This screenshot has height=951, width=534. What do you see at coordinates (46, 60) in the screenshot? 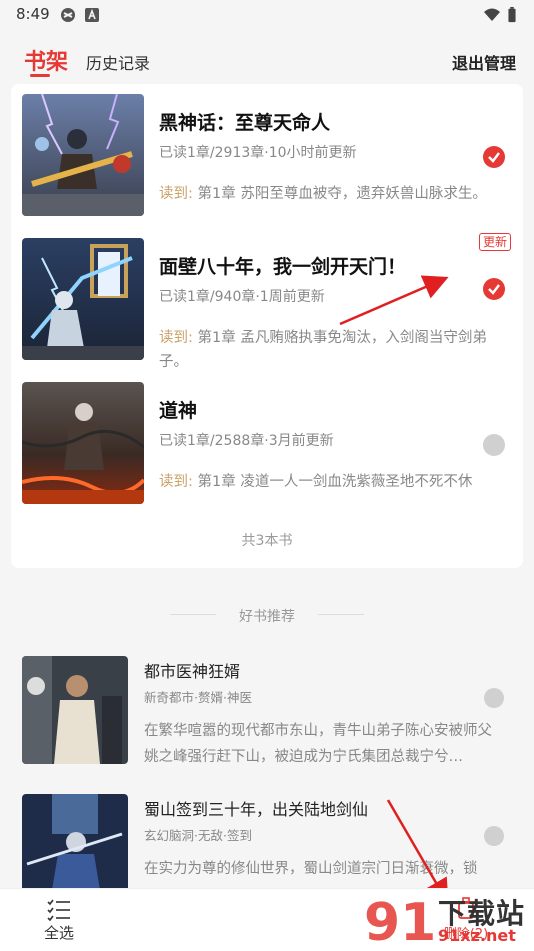
I see `tab-bookshelf: 书架` at bounding box center [46, 60].